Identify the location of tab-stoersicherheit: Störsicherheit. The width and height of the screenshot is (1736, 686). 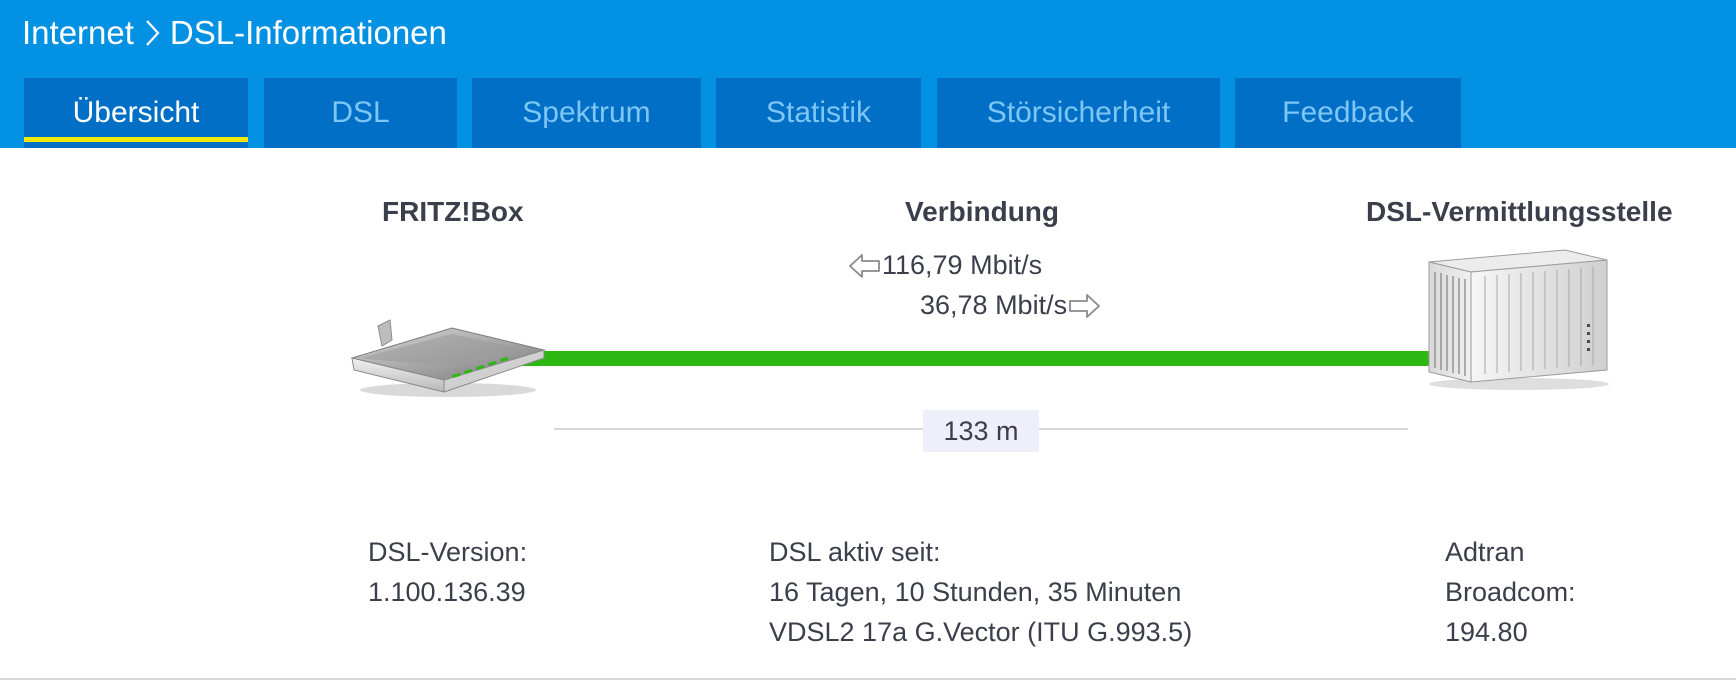
(1078, 113).